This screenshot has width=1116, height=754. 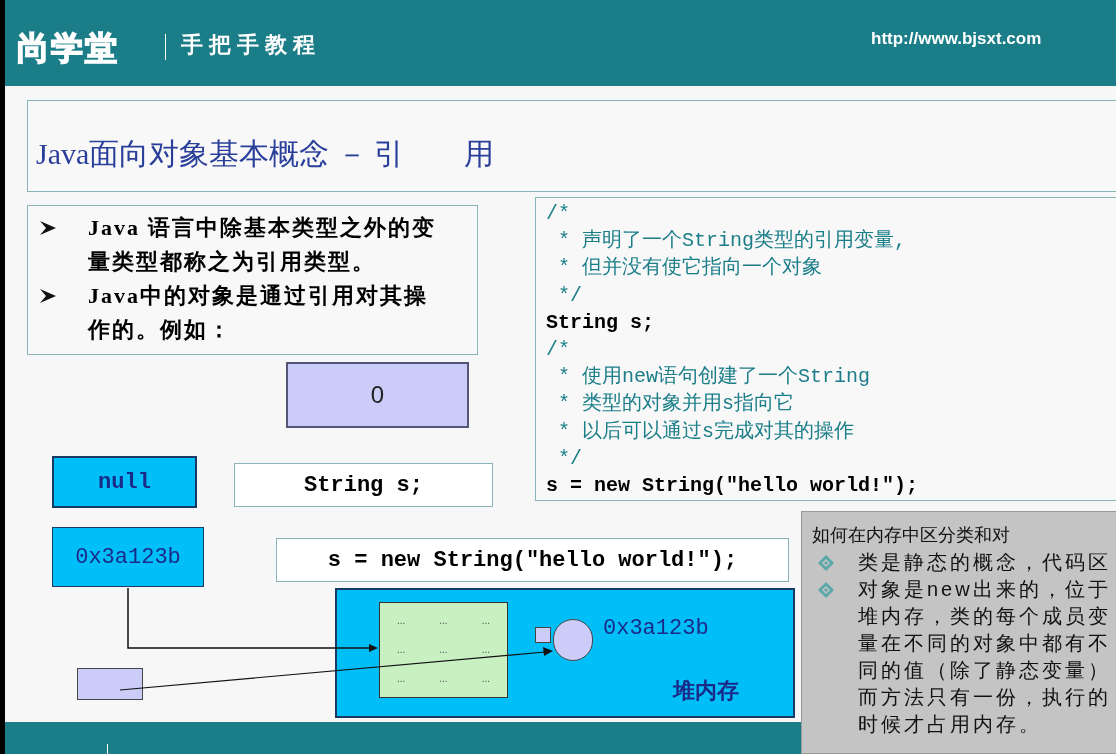 I want to click on small-rectangle, so click(x=110, y=684).